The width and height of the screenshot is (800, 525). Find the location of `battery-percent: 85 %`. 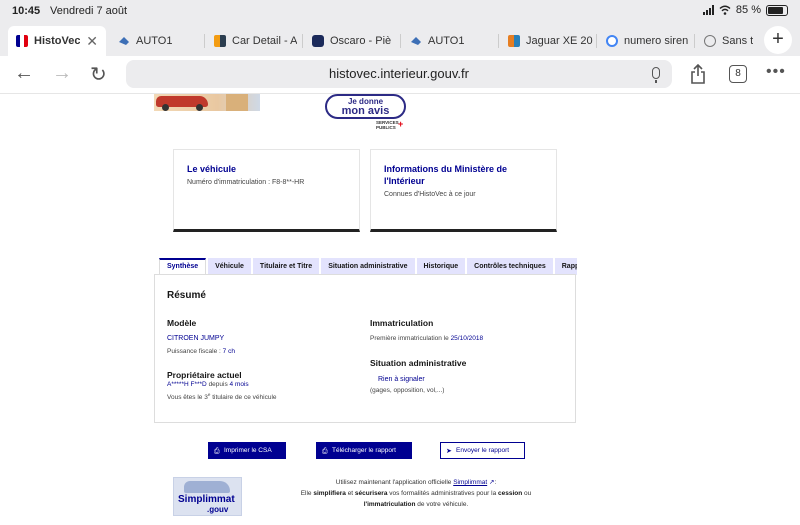

battery-percent: 85 % is located at coordinates (748, 10).